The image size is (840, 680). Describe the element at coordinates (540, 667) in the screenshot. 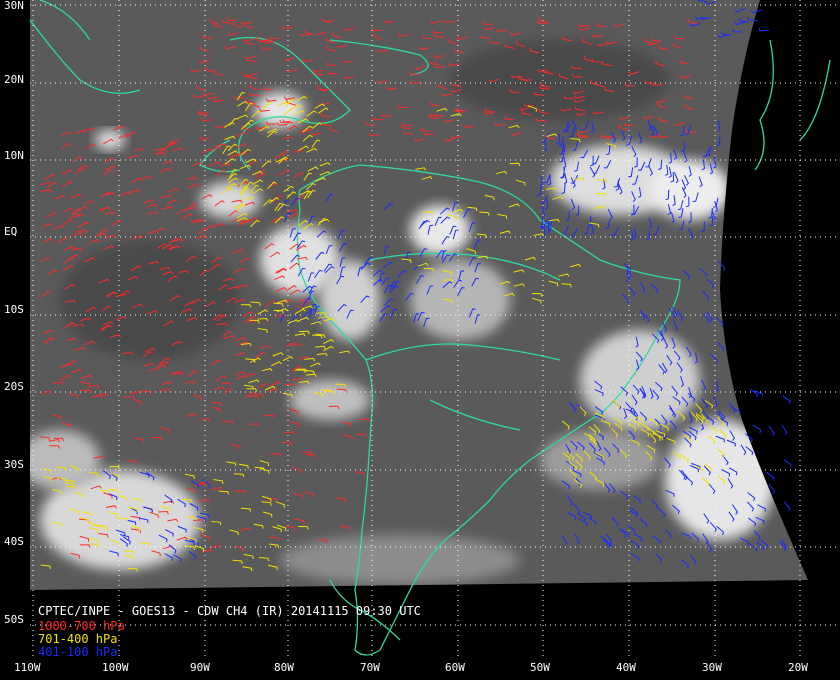

I see `lon-label-50w: 50W` at that location.